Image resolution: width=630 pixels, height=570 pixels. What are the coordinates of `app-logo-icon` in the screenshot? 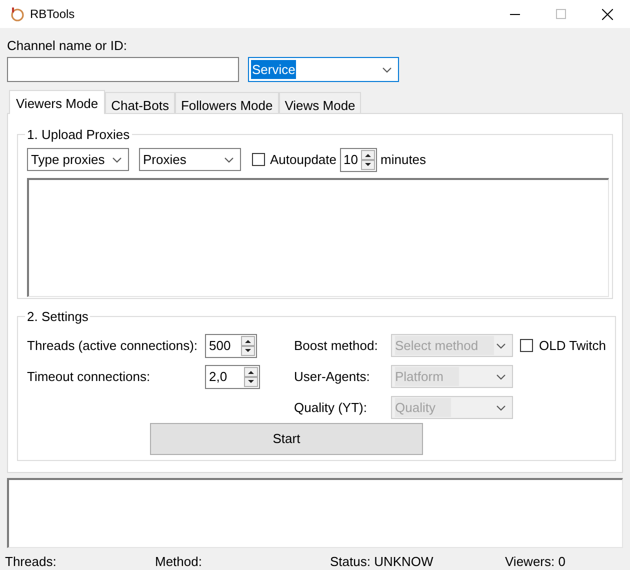 It's located at (17, 14).